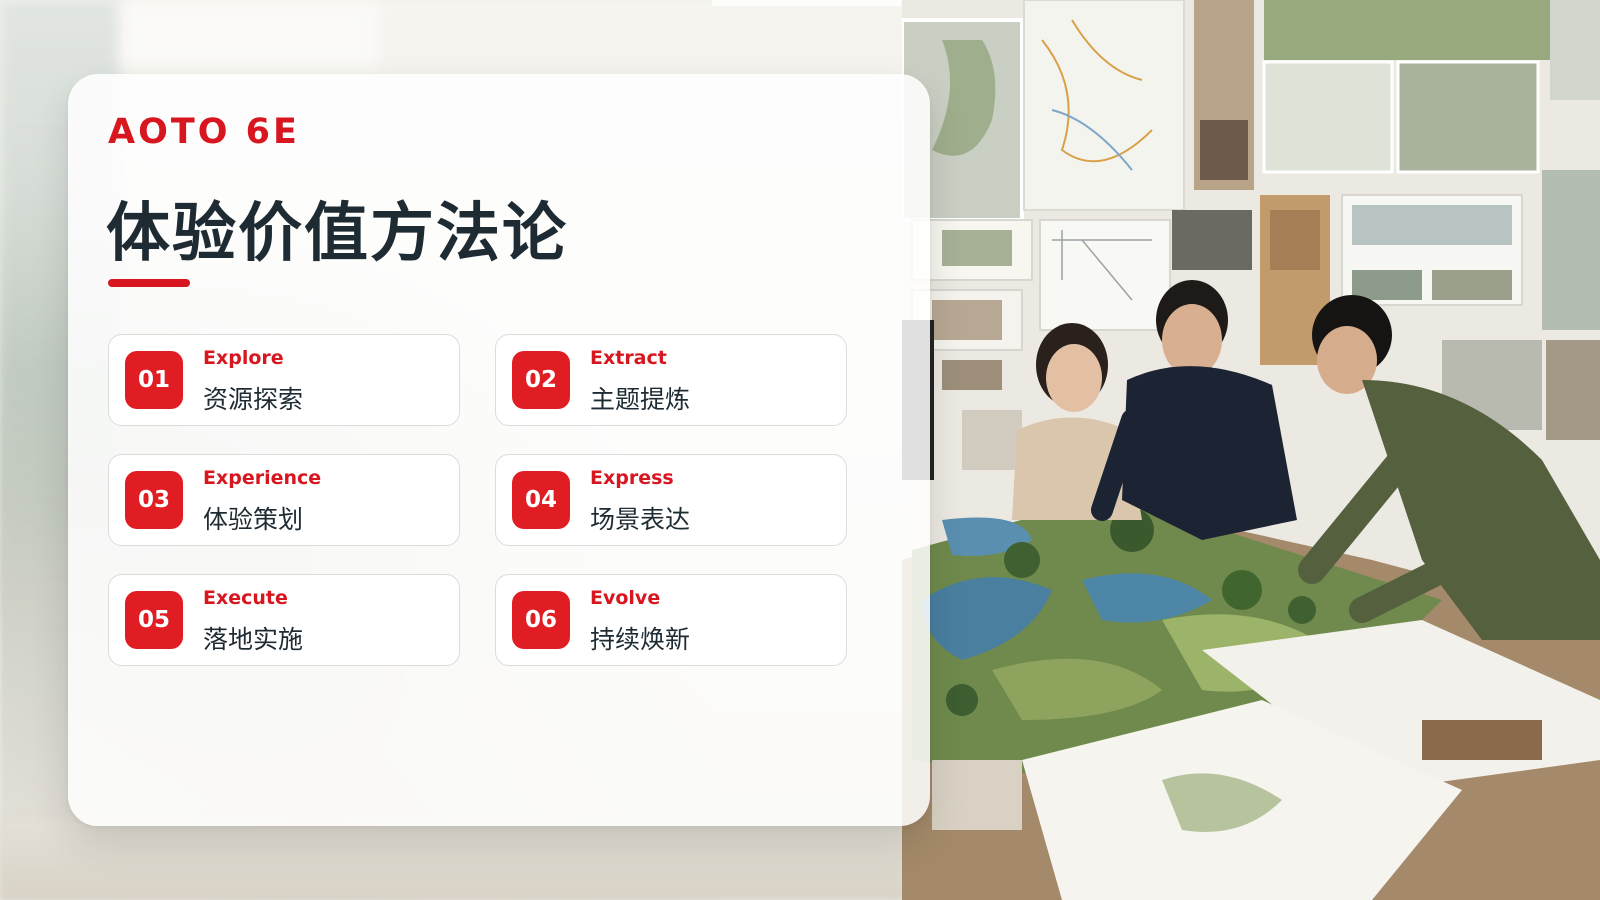 Image resolution: width=1600 pixels, height=900 pixels. What do you see at coordinates (284, 620) in the screenshot?
I see `step-card-execute: 05 Execute 落地实施` at bounding box center [284, 620].